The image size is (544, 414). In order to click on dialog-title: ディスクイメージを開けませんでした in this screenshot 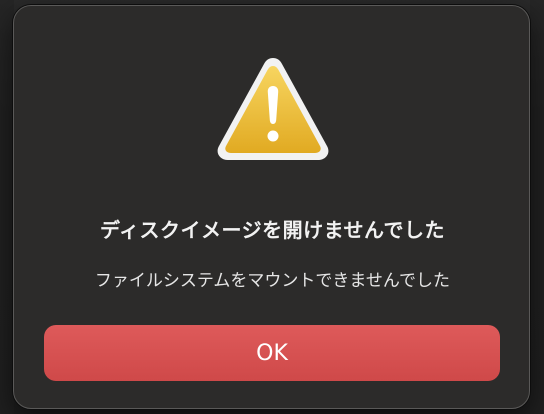, I will do `click(272, 230)`.